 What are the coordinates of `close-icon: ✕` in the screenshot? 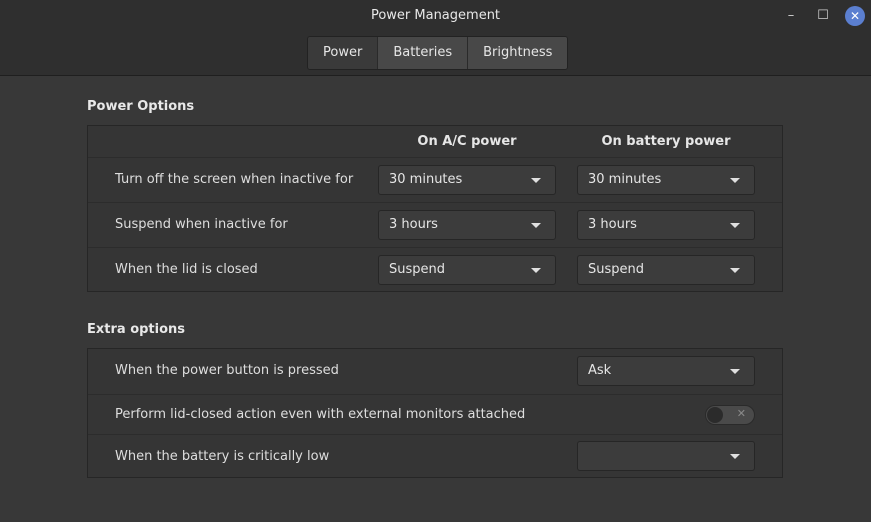 It's located at (741, 413).